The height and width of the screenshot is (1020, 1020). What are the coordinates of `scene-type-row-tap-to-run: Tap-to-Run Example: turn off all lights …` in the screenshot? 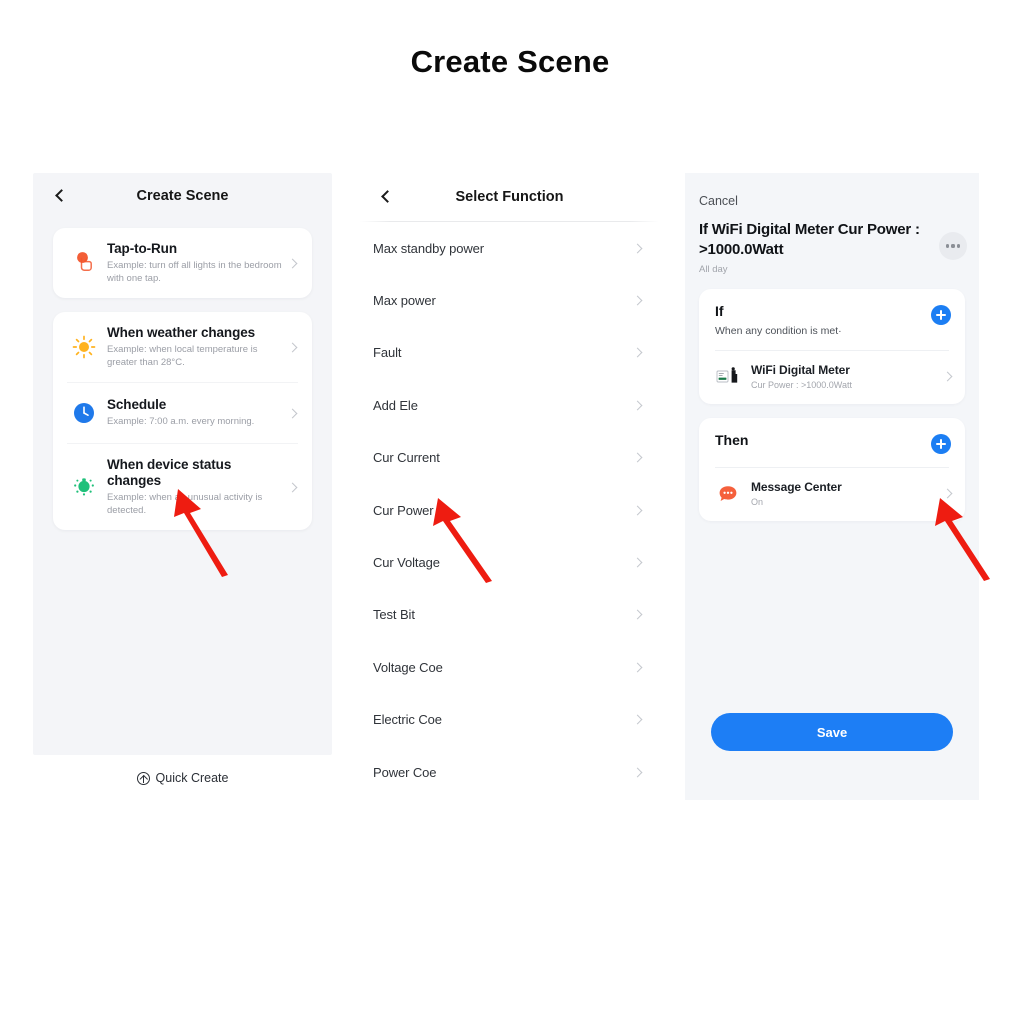 It's located at (182, 263).